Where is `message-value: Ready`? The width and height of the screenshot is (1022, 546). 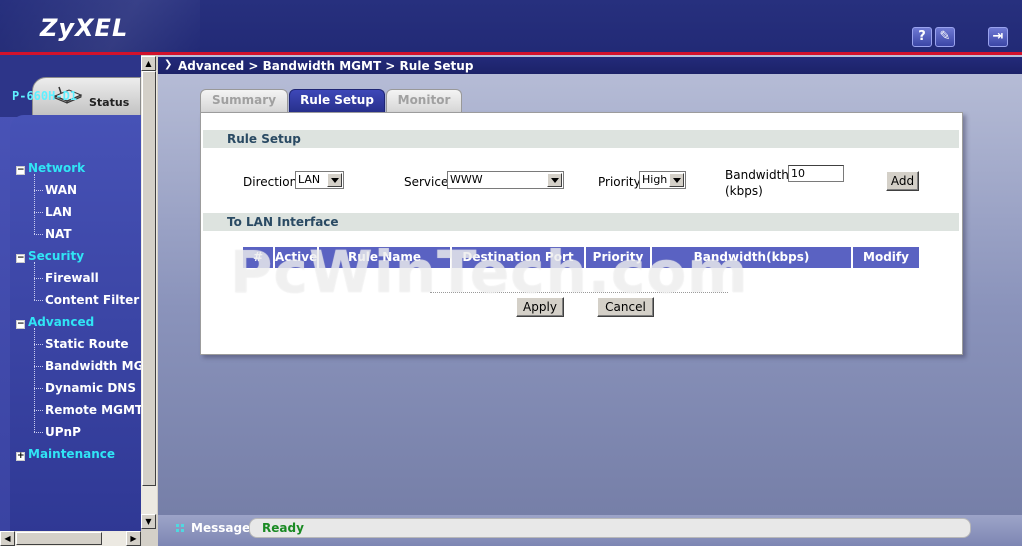 message-value: Ready is located at coordinates (283, 528).